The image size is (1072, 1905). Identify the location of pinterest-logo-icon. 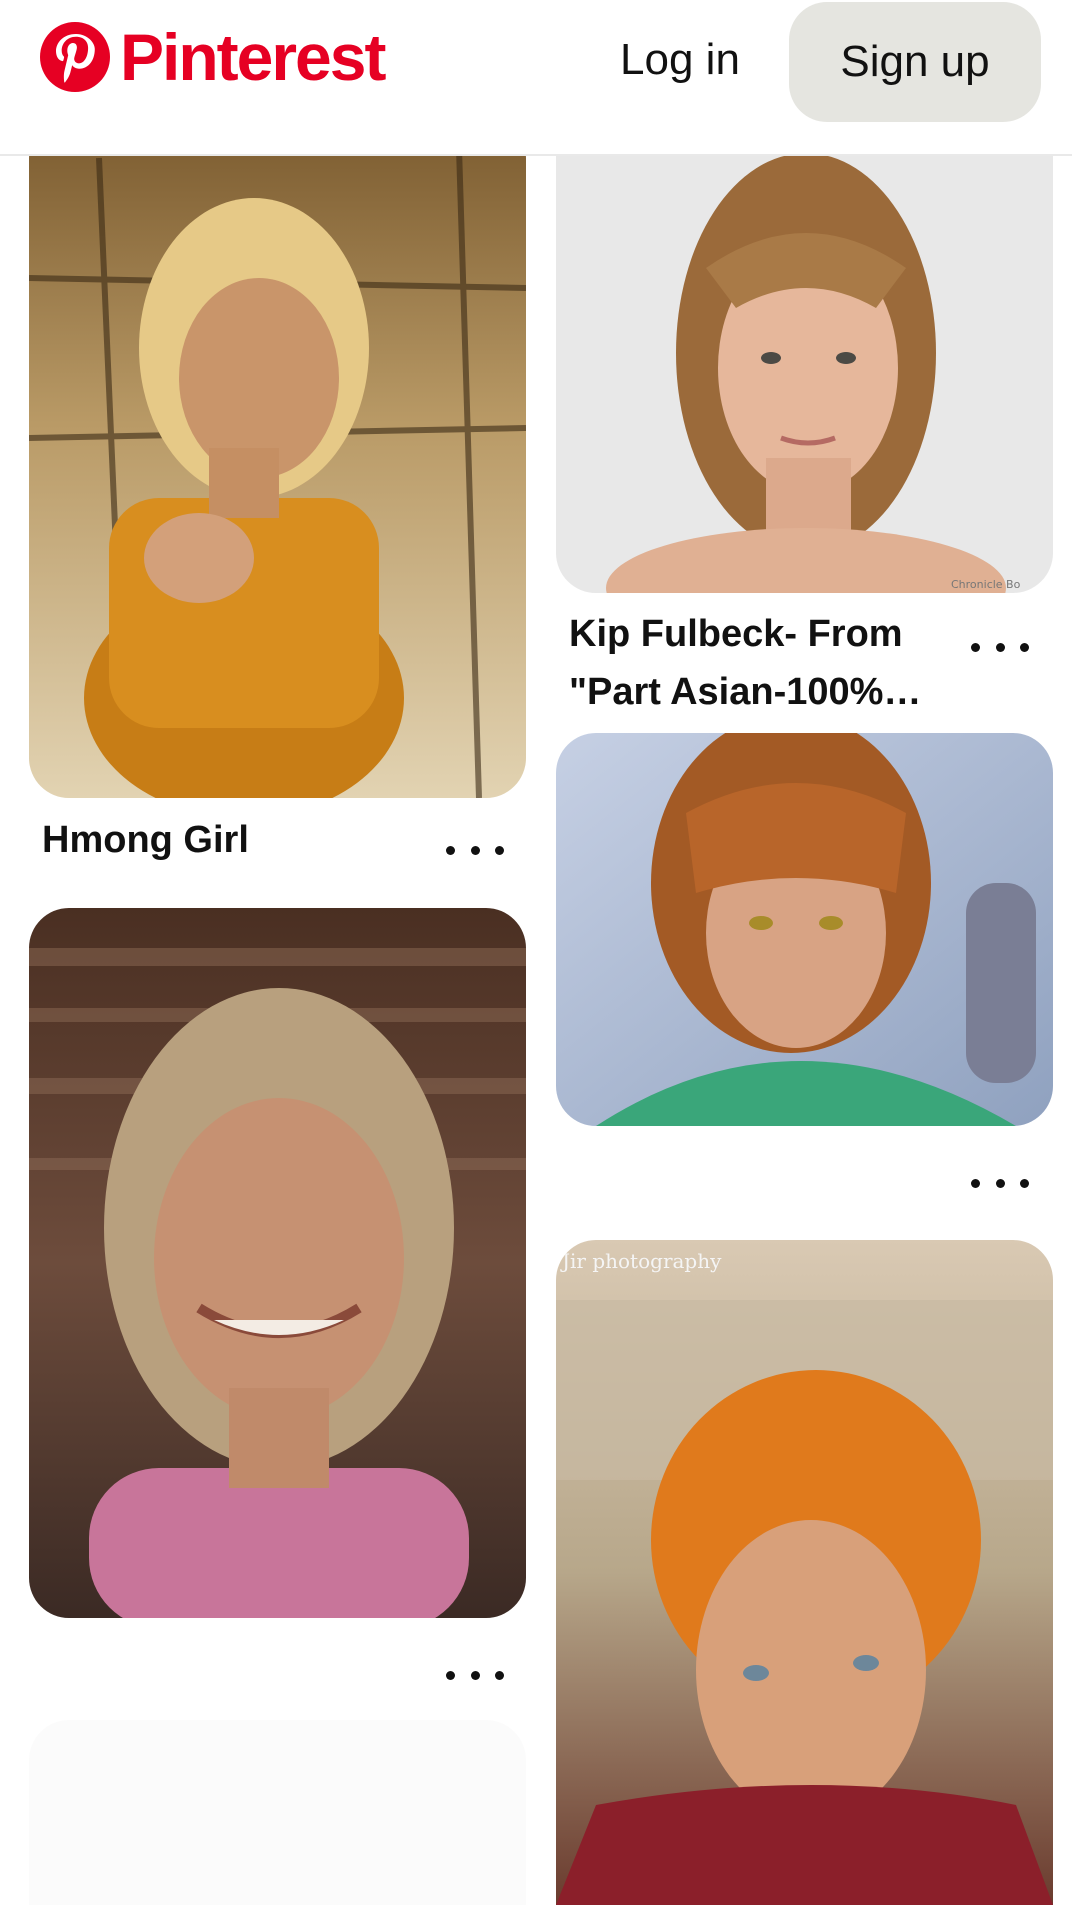
(75, 57).